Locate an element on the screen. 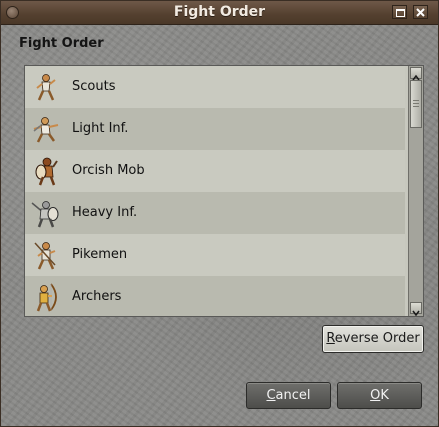 The width and height of the screenshot is (439, 427). window-title: Fight Order is located at coordinates (219, 12).